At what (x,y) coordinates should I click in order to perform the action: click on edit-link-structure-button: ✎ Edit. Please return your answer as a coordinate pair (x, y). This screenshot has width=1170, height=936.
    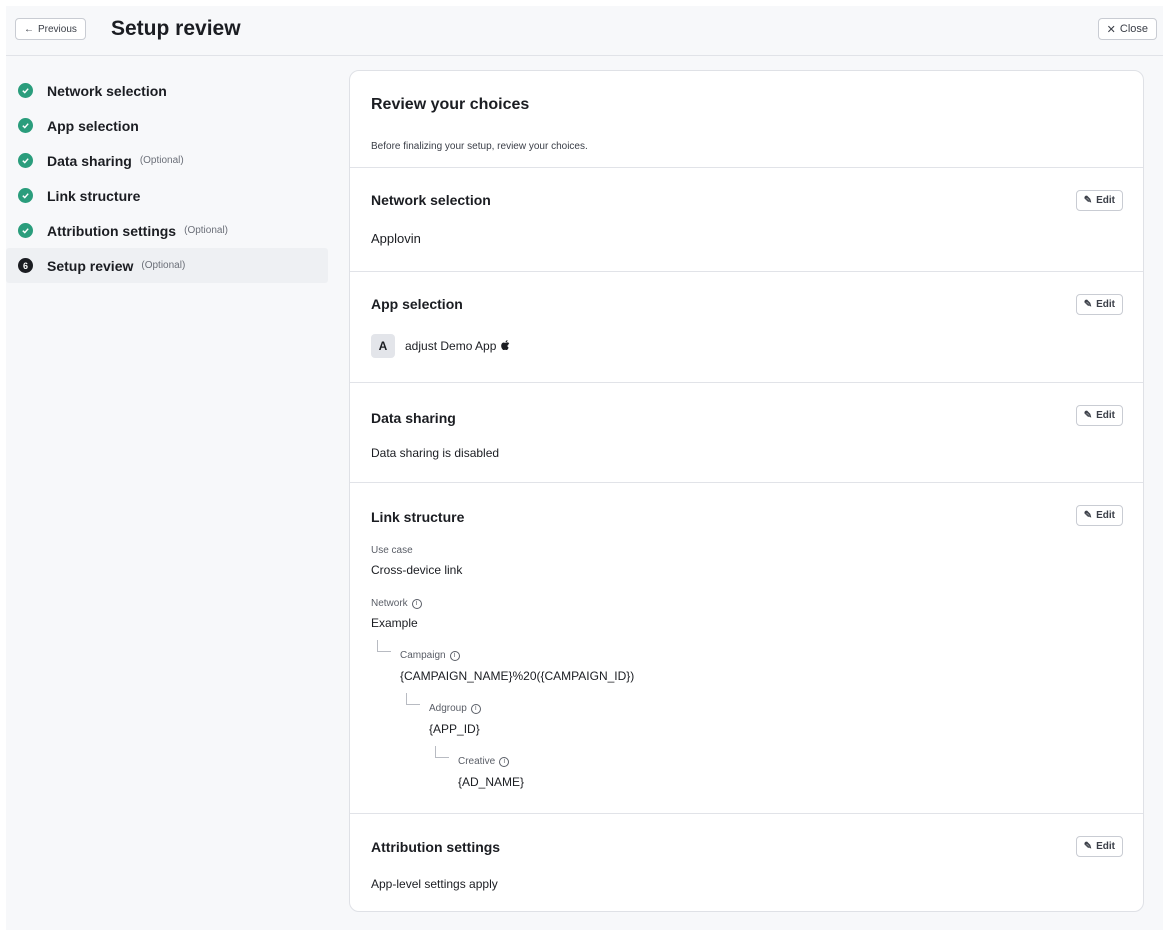
    Looking at the image, I should click on (1099, 515).